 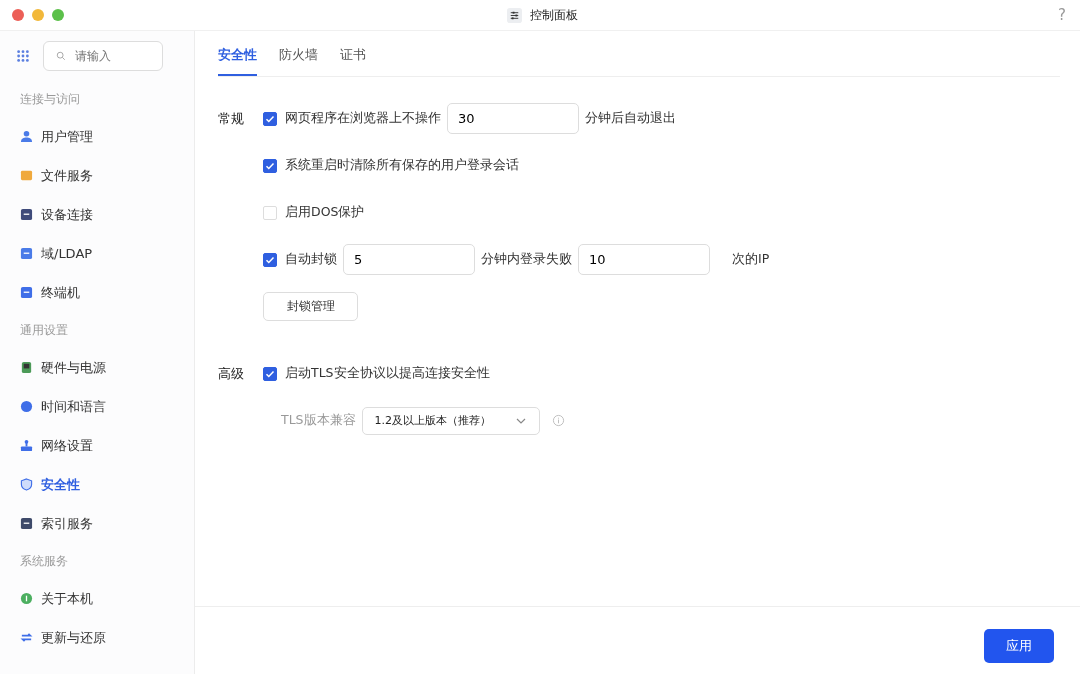 What do you see at coordinates (97, 445) in the screenshot?
I see `sidebar-item: 网络设置` at bounding box center [97, 445].